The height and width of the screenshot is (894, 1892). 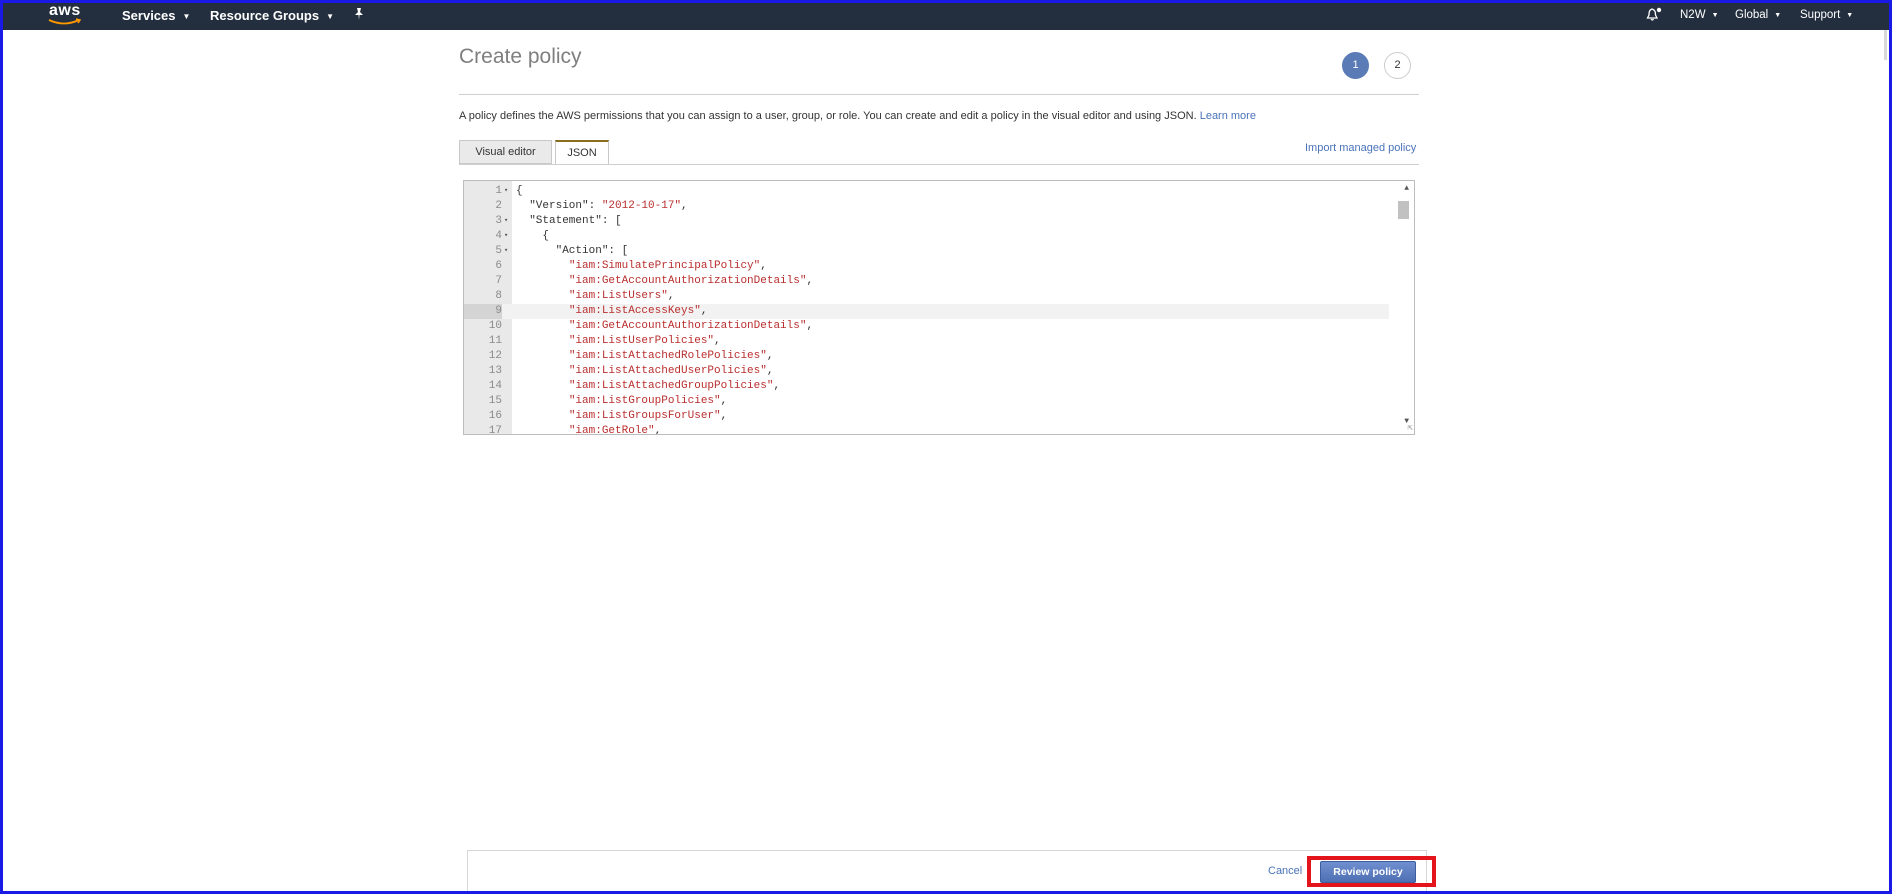 What do you see at coordinates (1410, 428) in the screenshot?
I see `resize-handle-icon: ⇱` at bounding box center [1410, 428].